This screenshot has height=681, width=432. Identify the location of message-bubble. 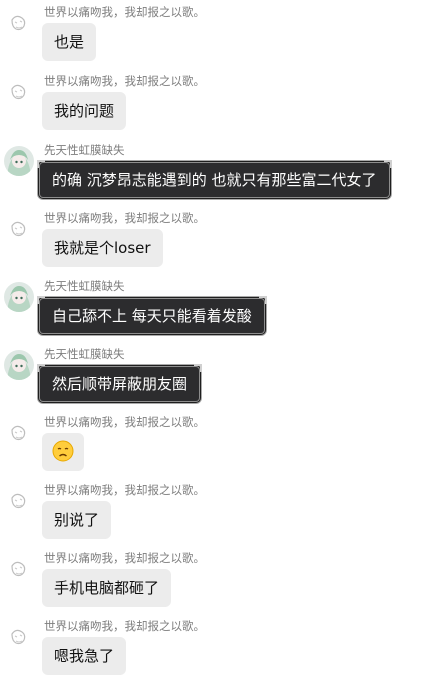
(63, 452).